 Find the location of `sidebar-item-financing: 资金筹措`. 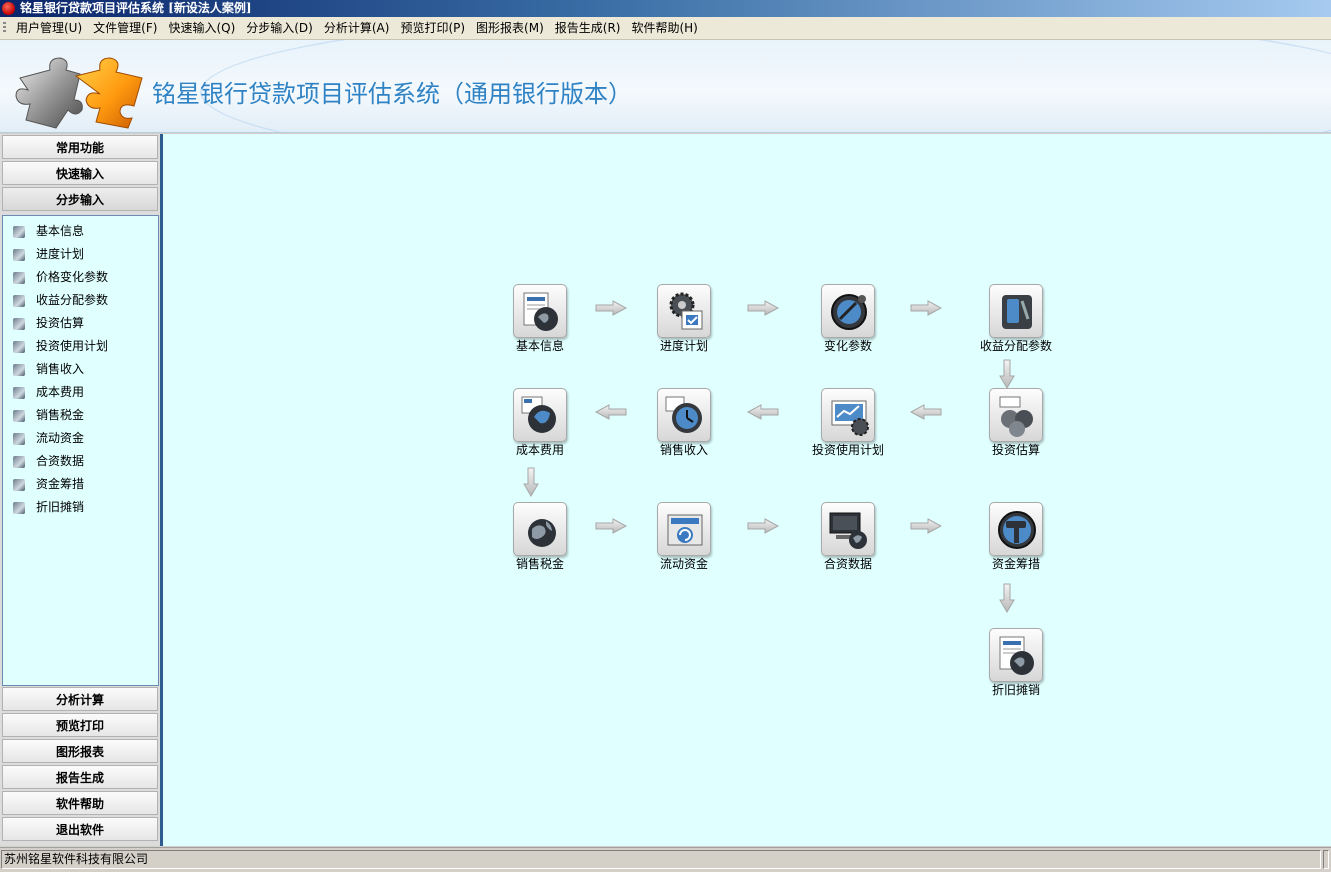

sidebar-item-financing: 资金筹措 is located at coordinates (48, 484).